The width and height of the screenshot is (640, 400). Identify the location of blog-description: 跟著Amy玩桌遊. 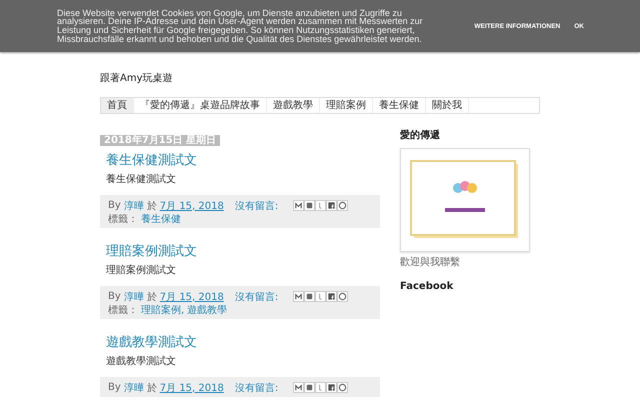
(137, 79).